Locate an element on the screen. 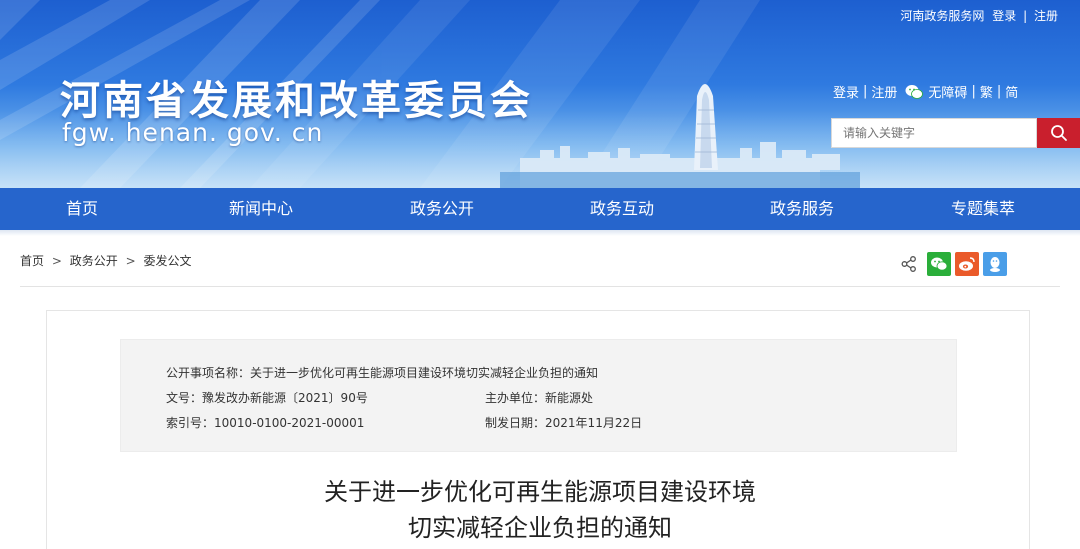 Image resolution: width=1080 pixels, height=549 pixels. search-button is located at coordinates (1058, 133).